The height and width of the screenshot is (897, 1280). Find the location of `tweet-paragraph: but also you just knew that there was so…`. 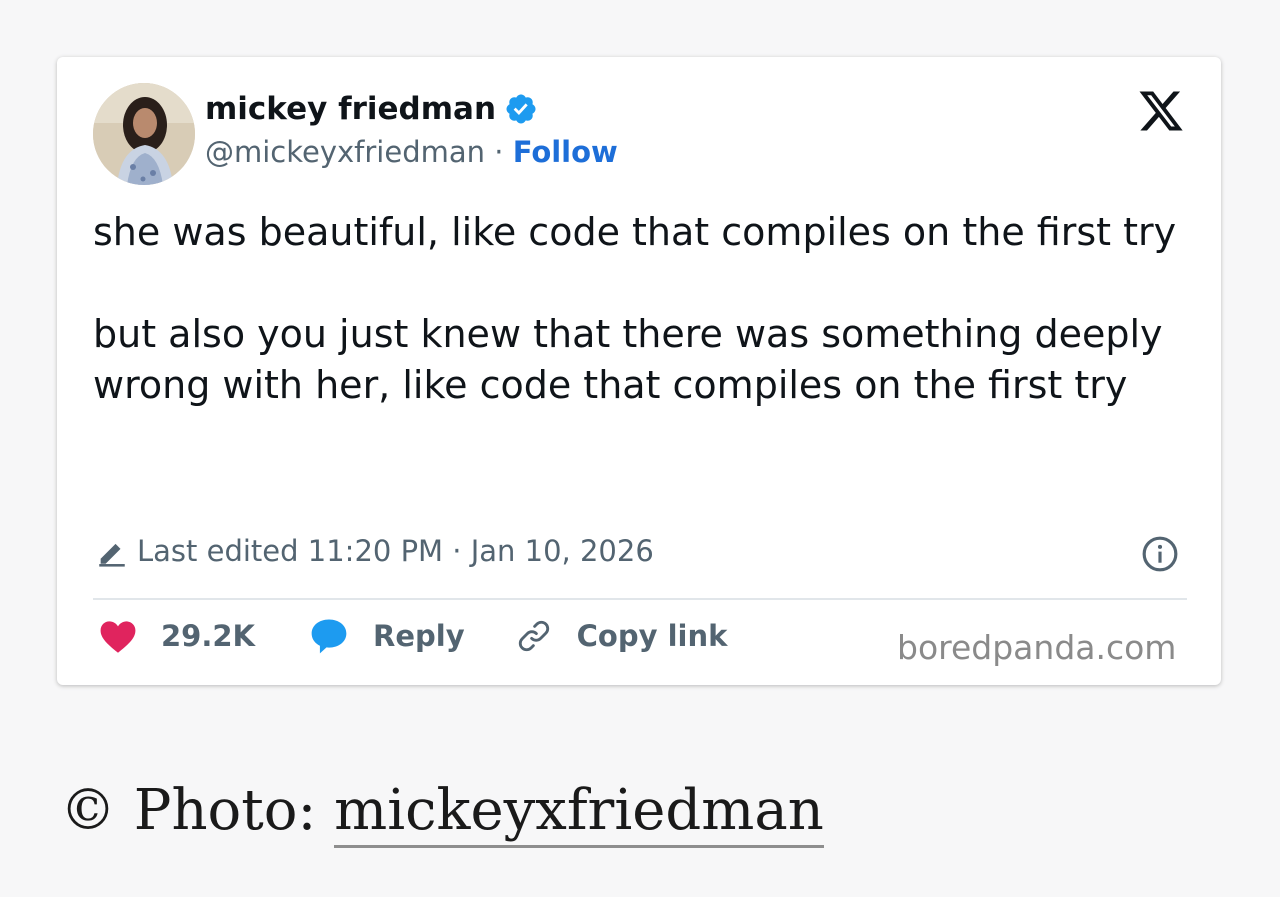

tweet-paragraph: but also you just knew that there was so… is located at coordinates (628, 359).